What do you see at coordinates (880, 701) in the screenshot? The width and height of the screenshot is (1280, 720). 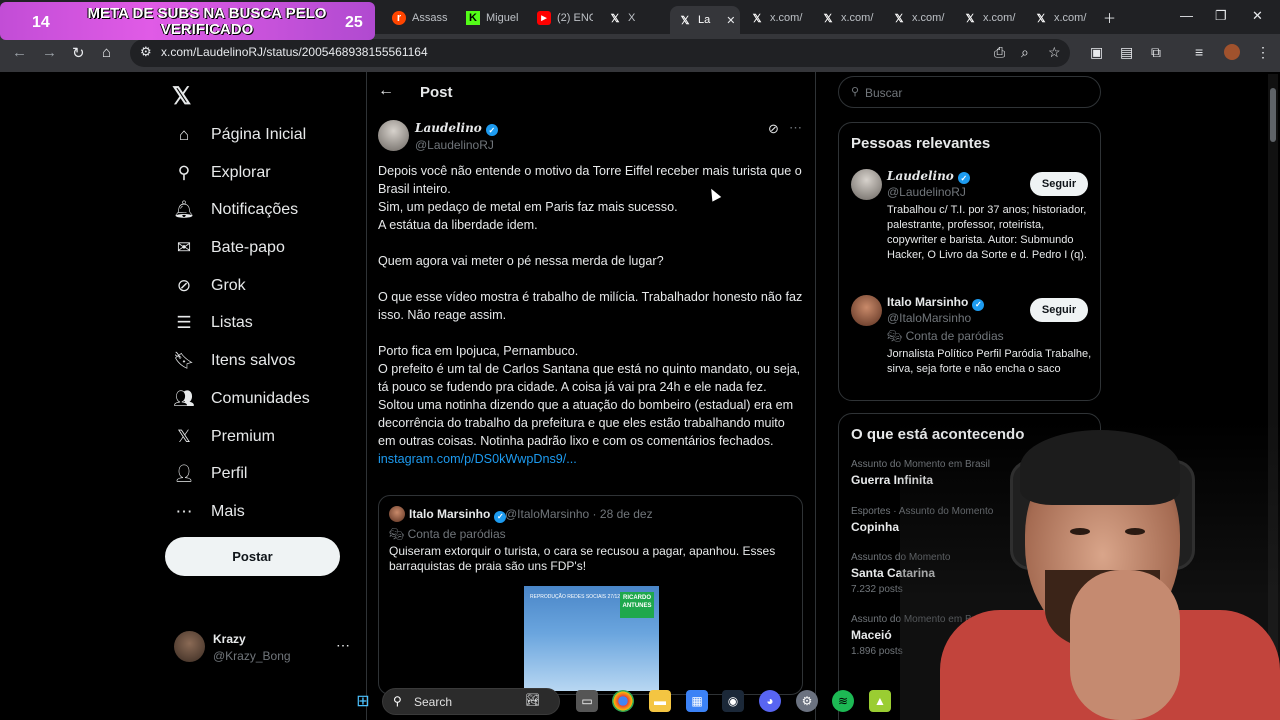 I see `app-icon: ▲` at bounding box center [880, 701].